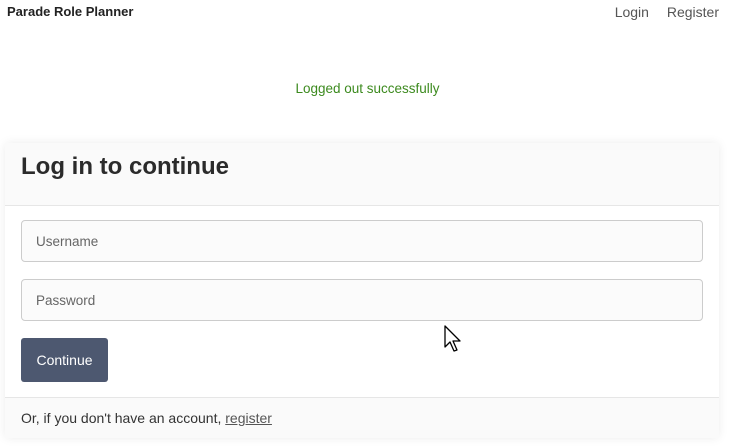 Image resolution: width=735 pixels, height=446 pixels. I want to click on footer-prefix: Or, if you don't have an account,, so click(121, 418).